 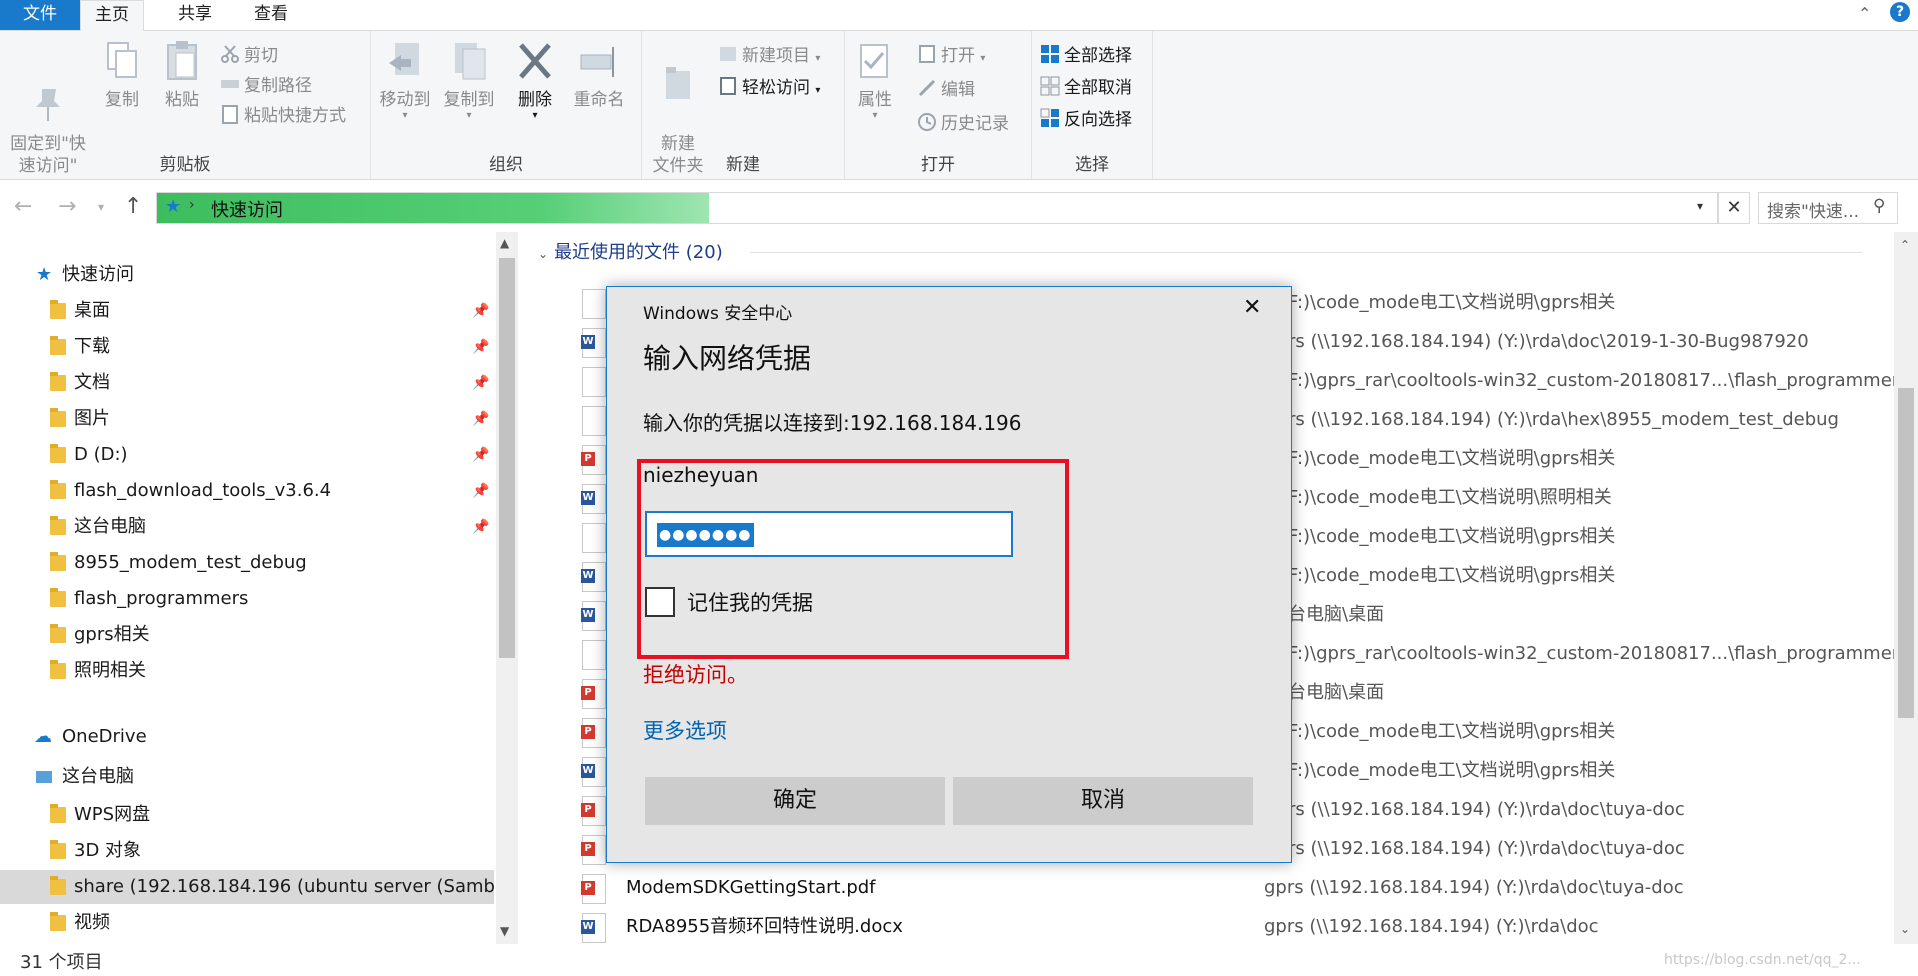 I want to click on scroll-up-icon: ▲, so click(x=504, y=243).